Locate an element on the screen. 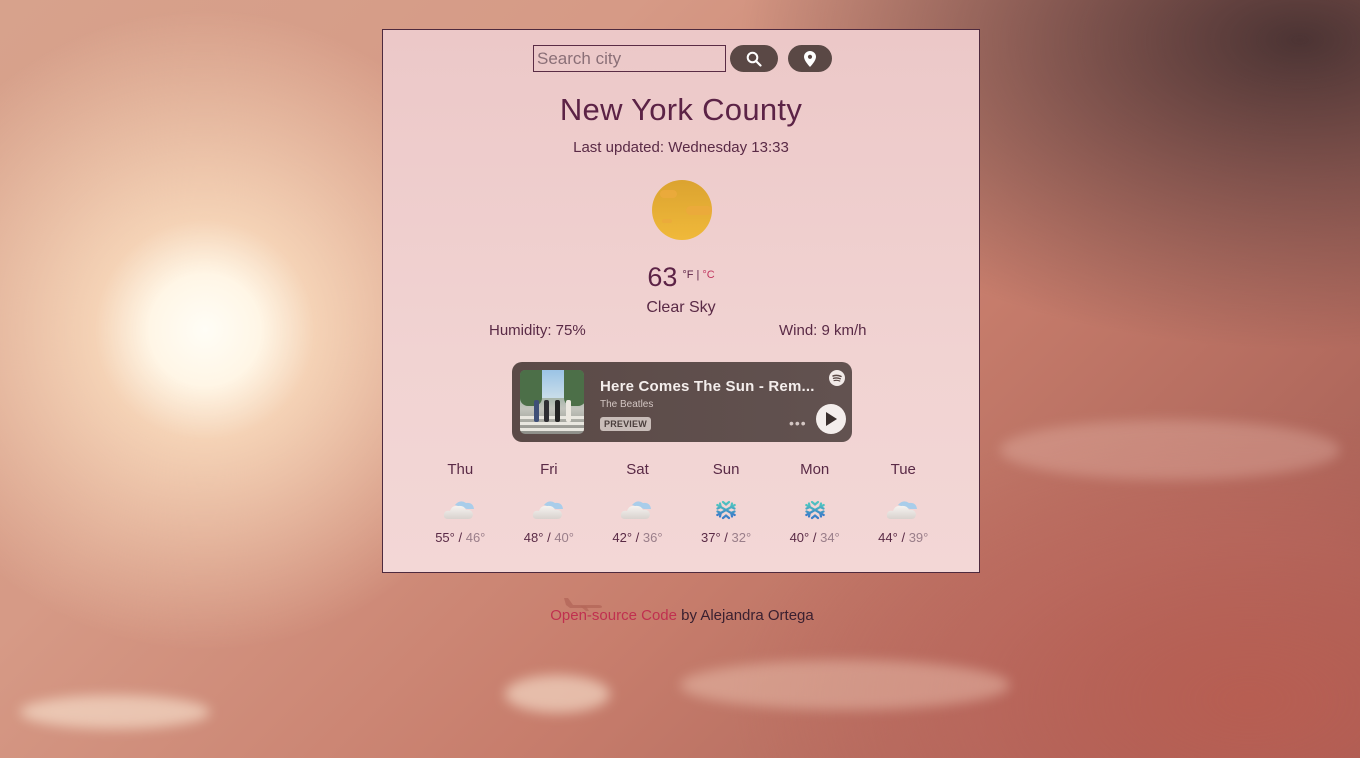 The width and height of the screenshot is (1360, 758). current-temperature: 63 is located at coordinates (662, 277).